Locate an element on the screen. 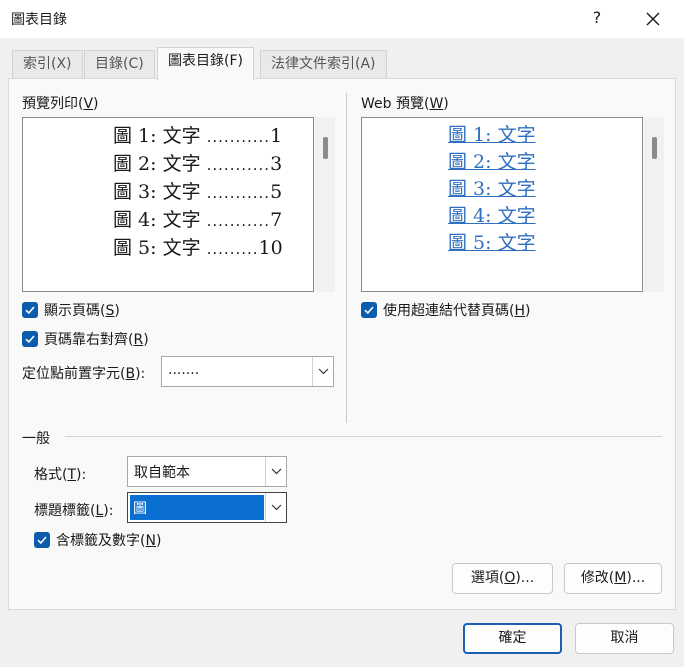 The image size is (684, 667). web-preview-label: Web 預覽(W) is located at coordinates (405, 104).